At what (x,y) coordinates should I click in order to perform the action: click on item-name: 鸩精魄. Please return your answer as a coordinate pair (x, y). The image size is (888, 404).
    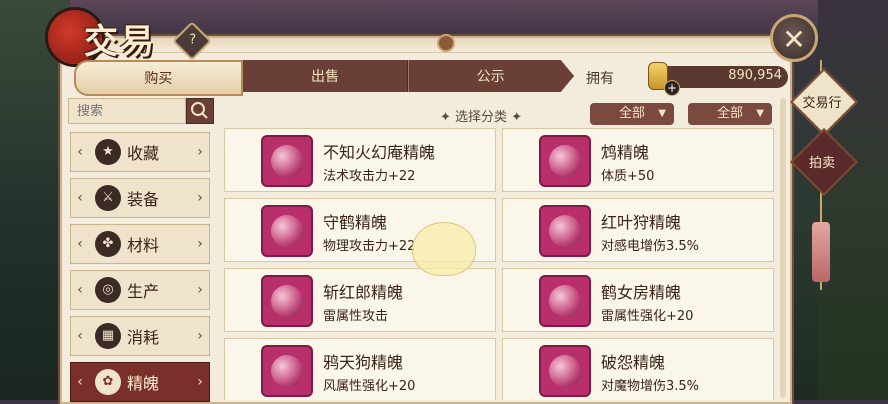
    Looking at the image, I should click on (625, 152).